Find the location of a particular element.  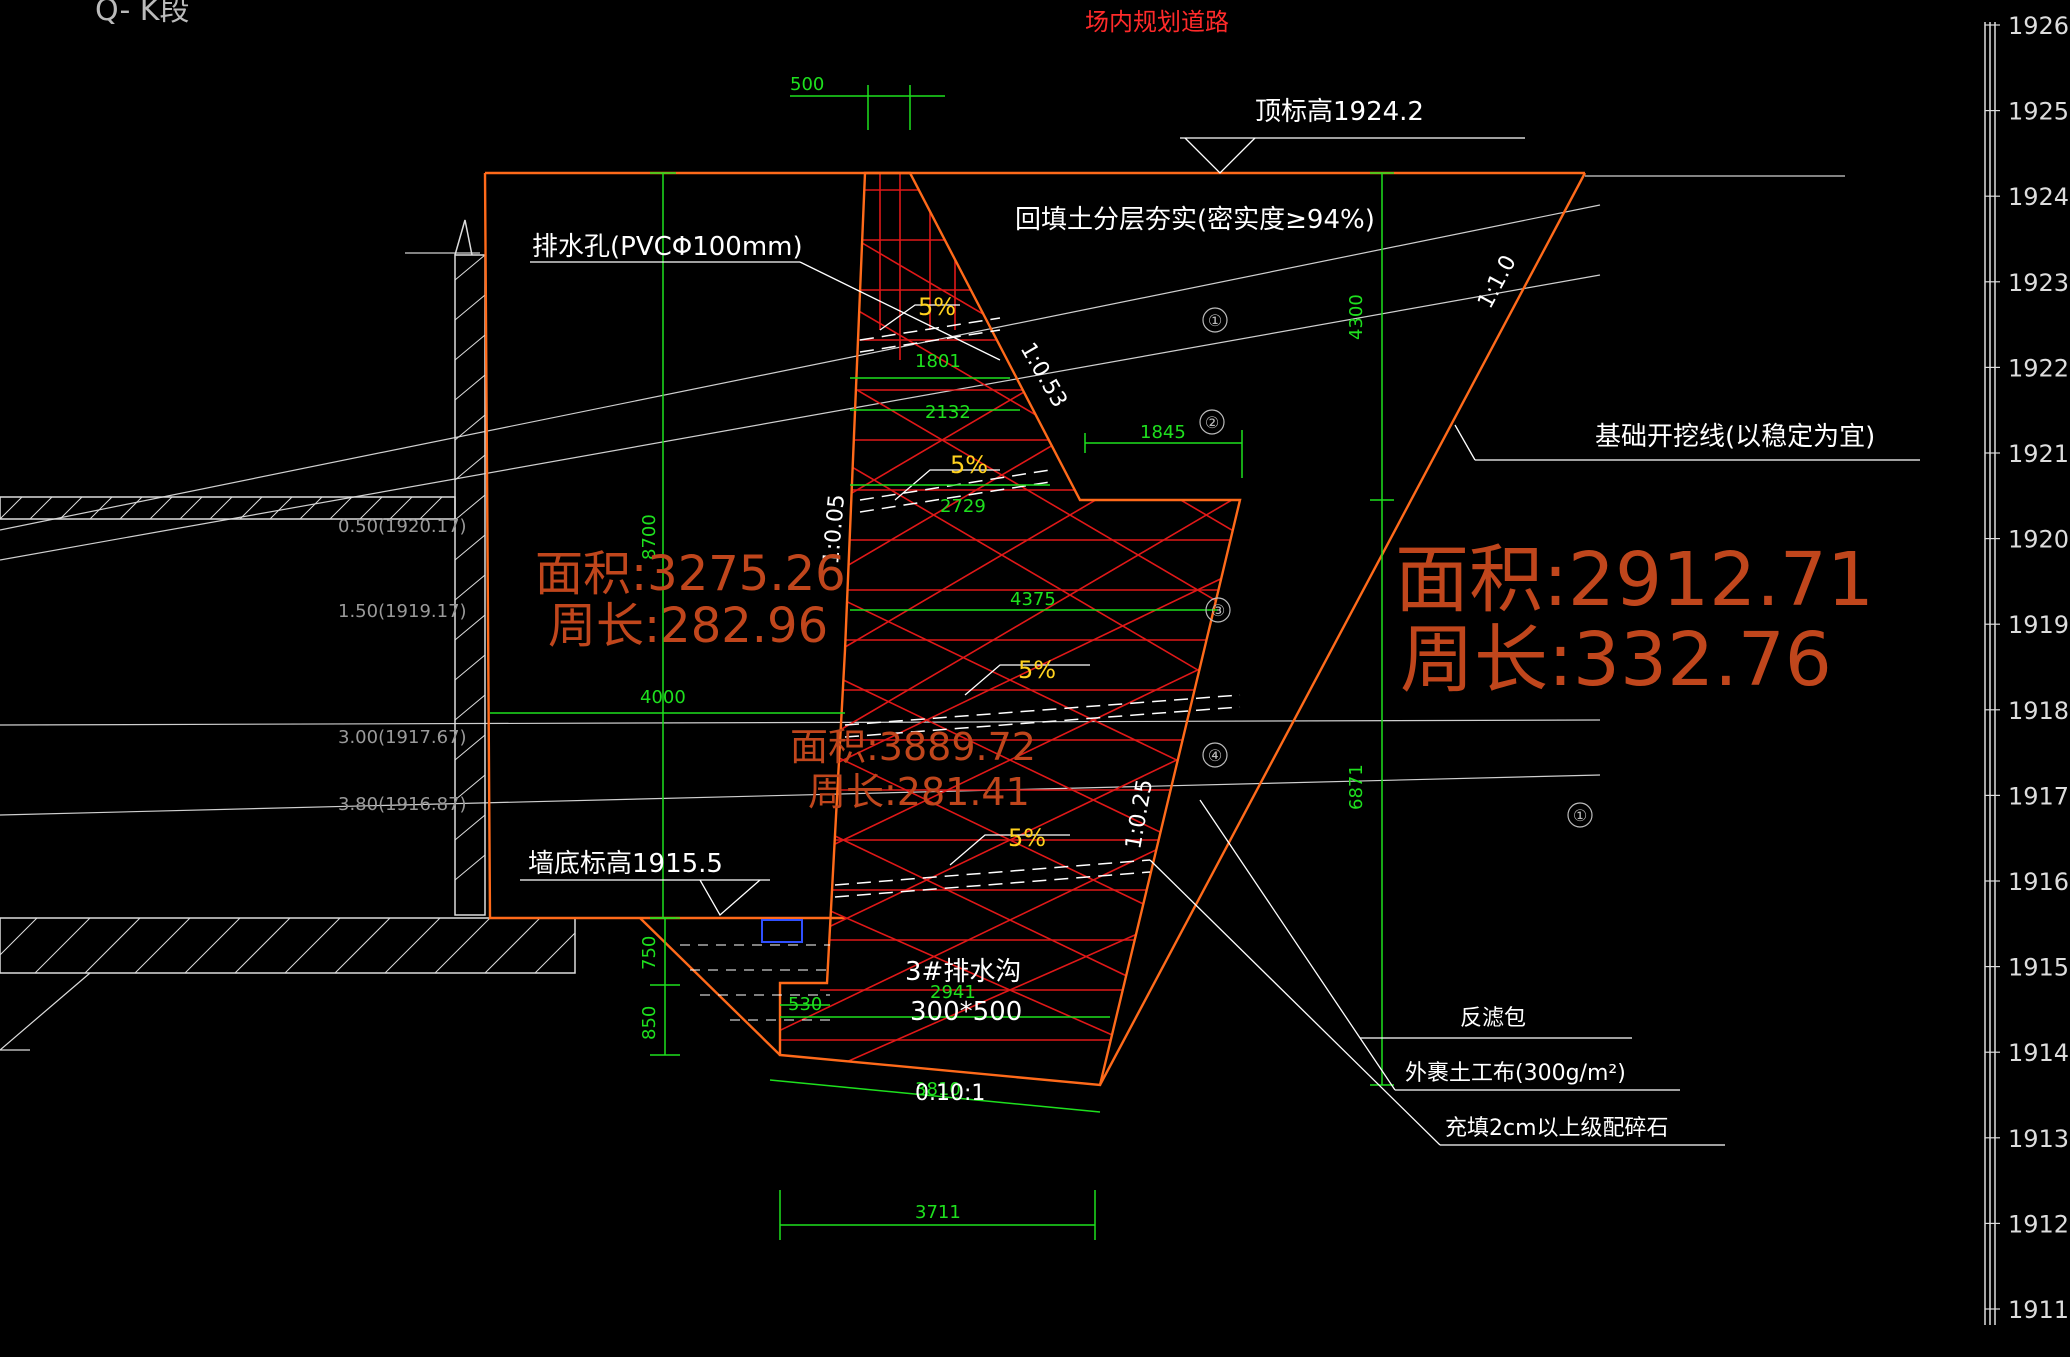

dim-750: 750 is located at coordinates (649, 953).